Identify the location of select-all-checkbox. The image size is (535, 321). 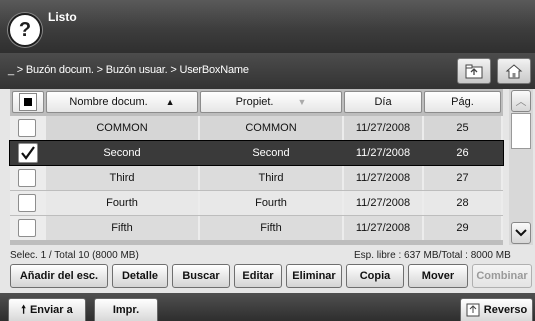
(28, 102).